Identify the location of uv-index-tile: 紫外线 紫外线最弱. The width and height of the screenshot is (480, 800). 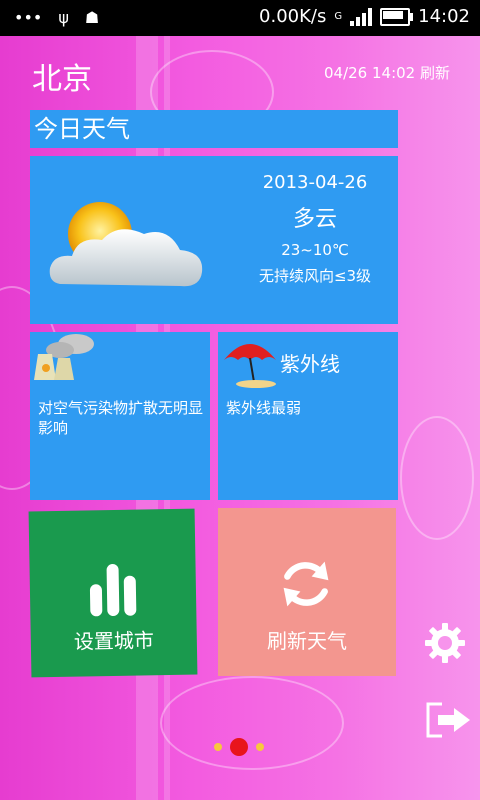
(308, 416).